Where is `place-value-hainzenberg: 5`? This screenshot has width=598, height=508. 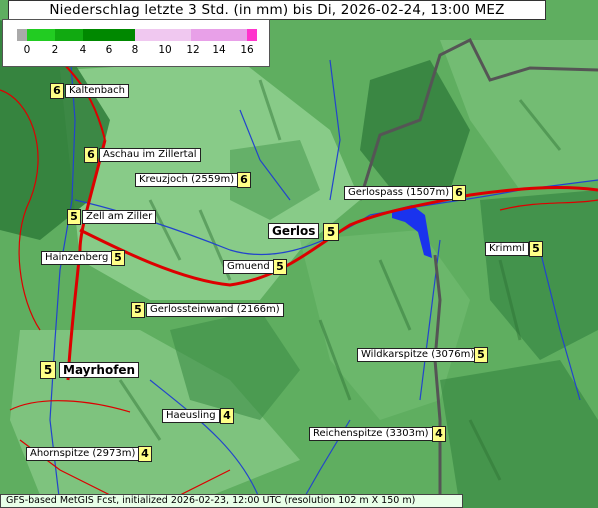 place-value-hainzenberg: 5 is located at coordinates (118, 258).